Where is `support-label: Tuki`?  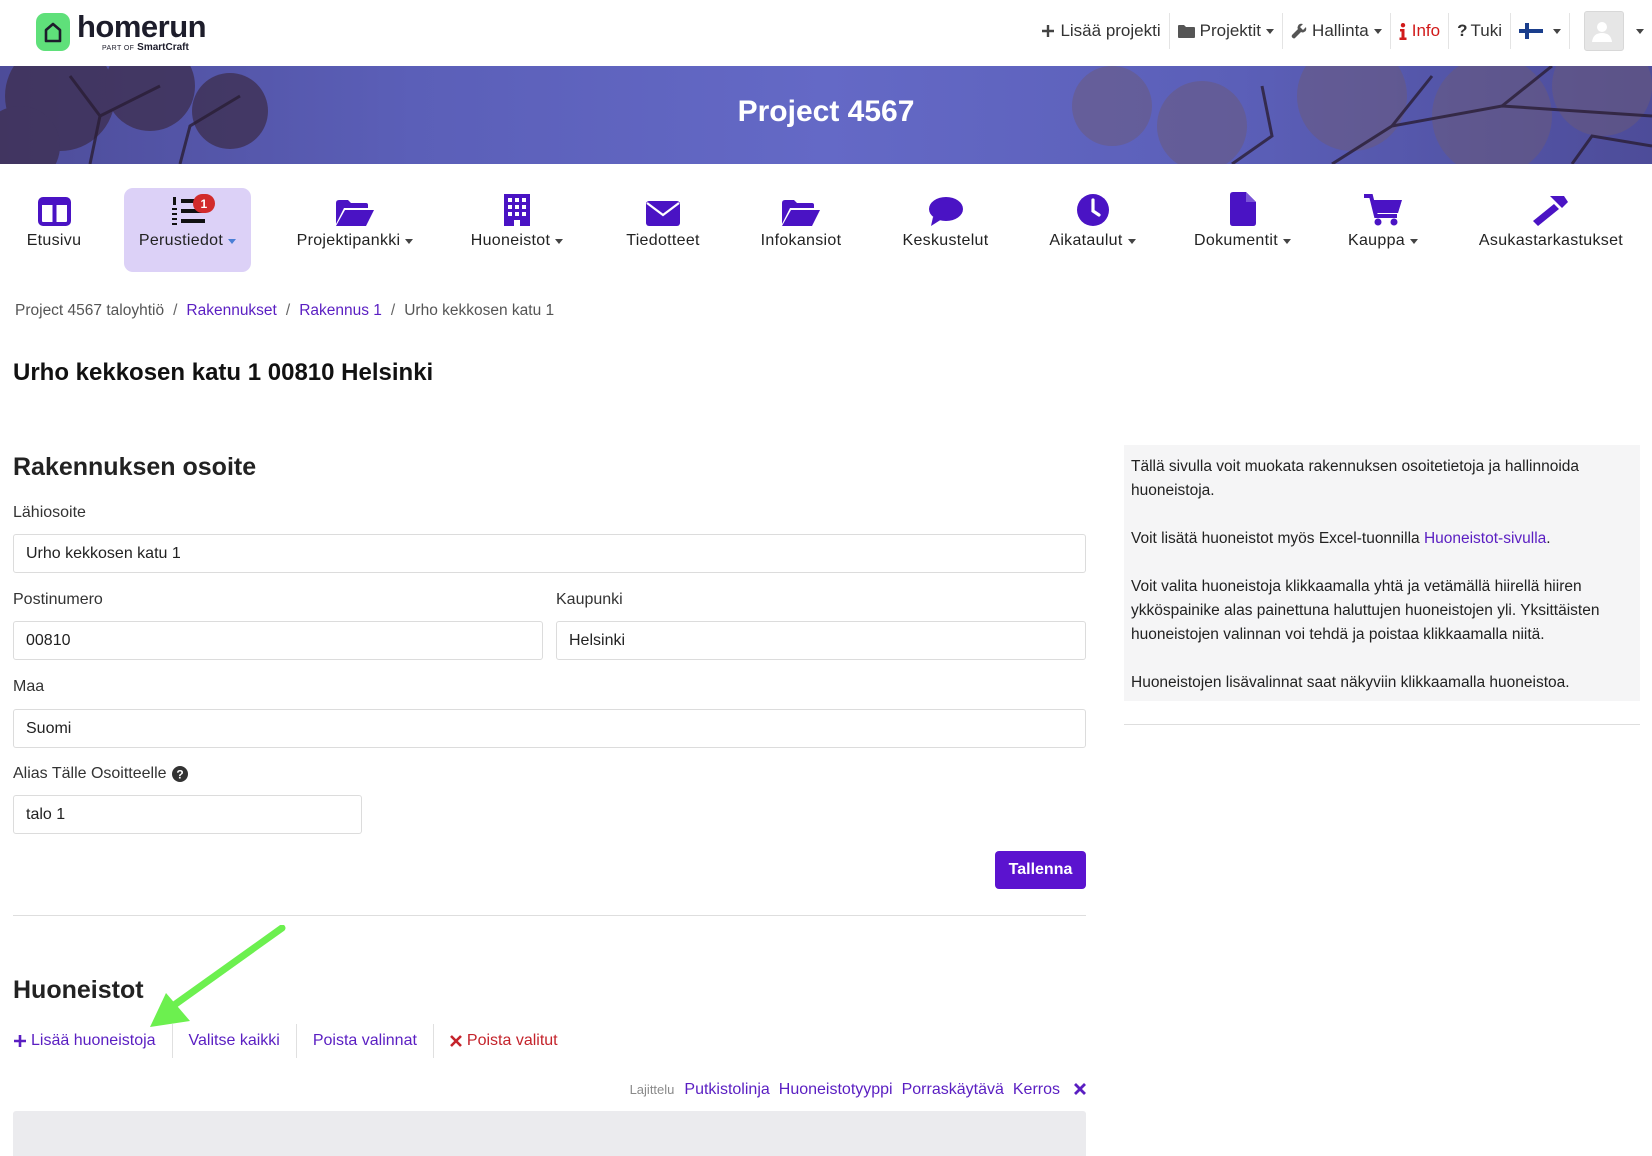
support-label: Tuki is located at coordinates (1486, 30).